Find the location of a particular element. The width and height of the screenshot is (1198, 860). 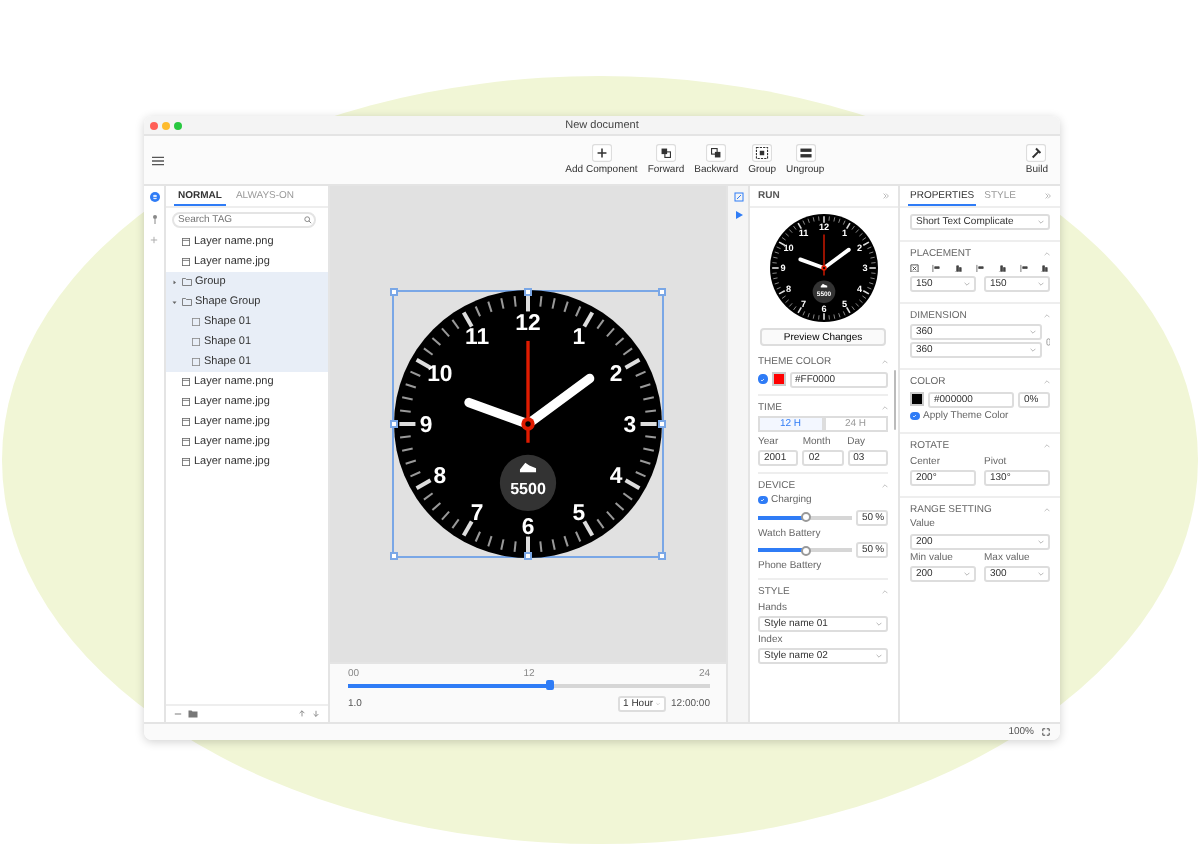

minute-hand is located at coordinates (835, 258).